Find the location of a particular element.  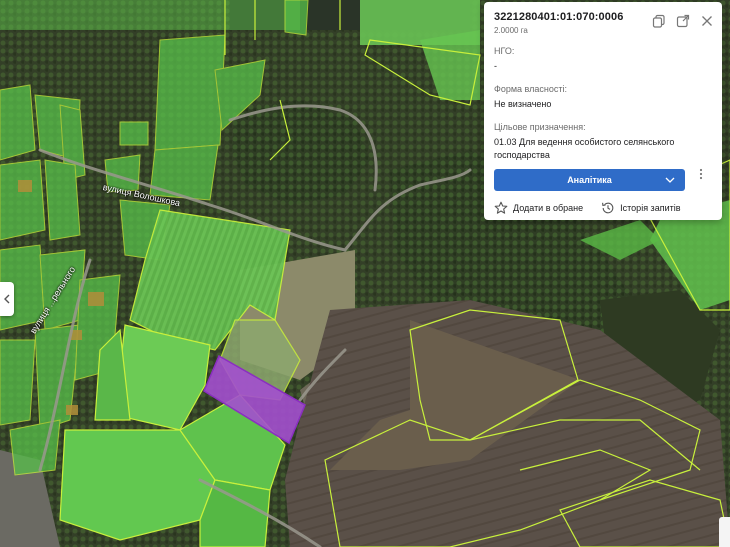

external-link-icon is located at coordinates (683, 21).